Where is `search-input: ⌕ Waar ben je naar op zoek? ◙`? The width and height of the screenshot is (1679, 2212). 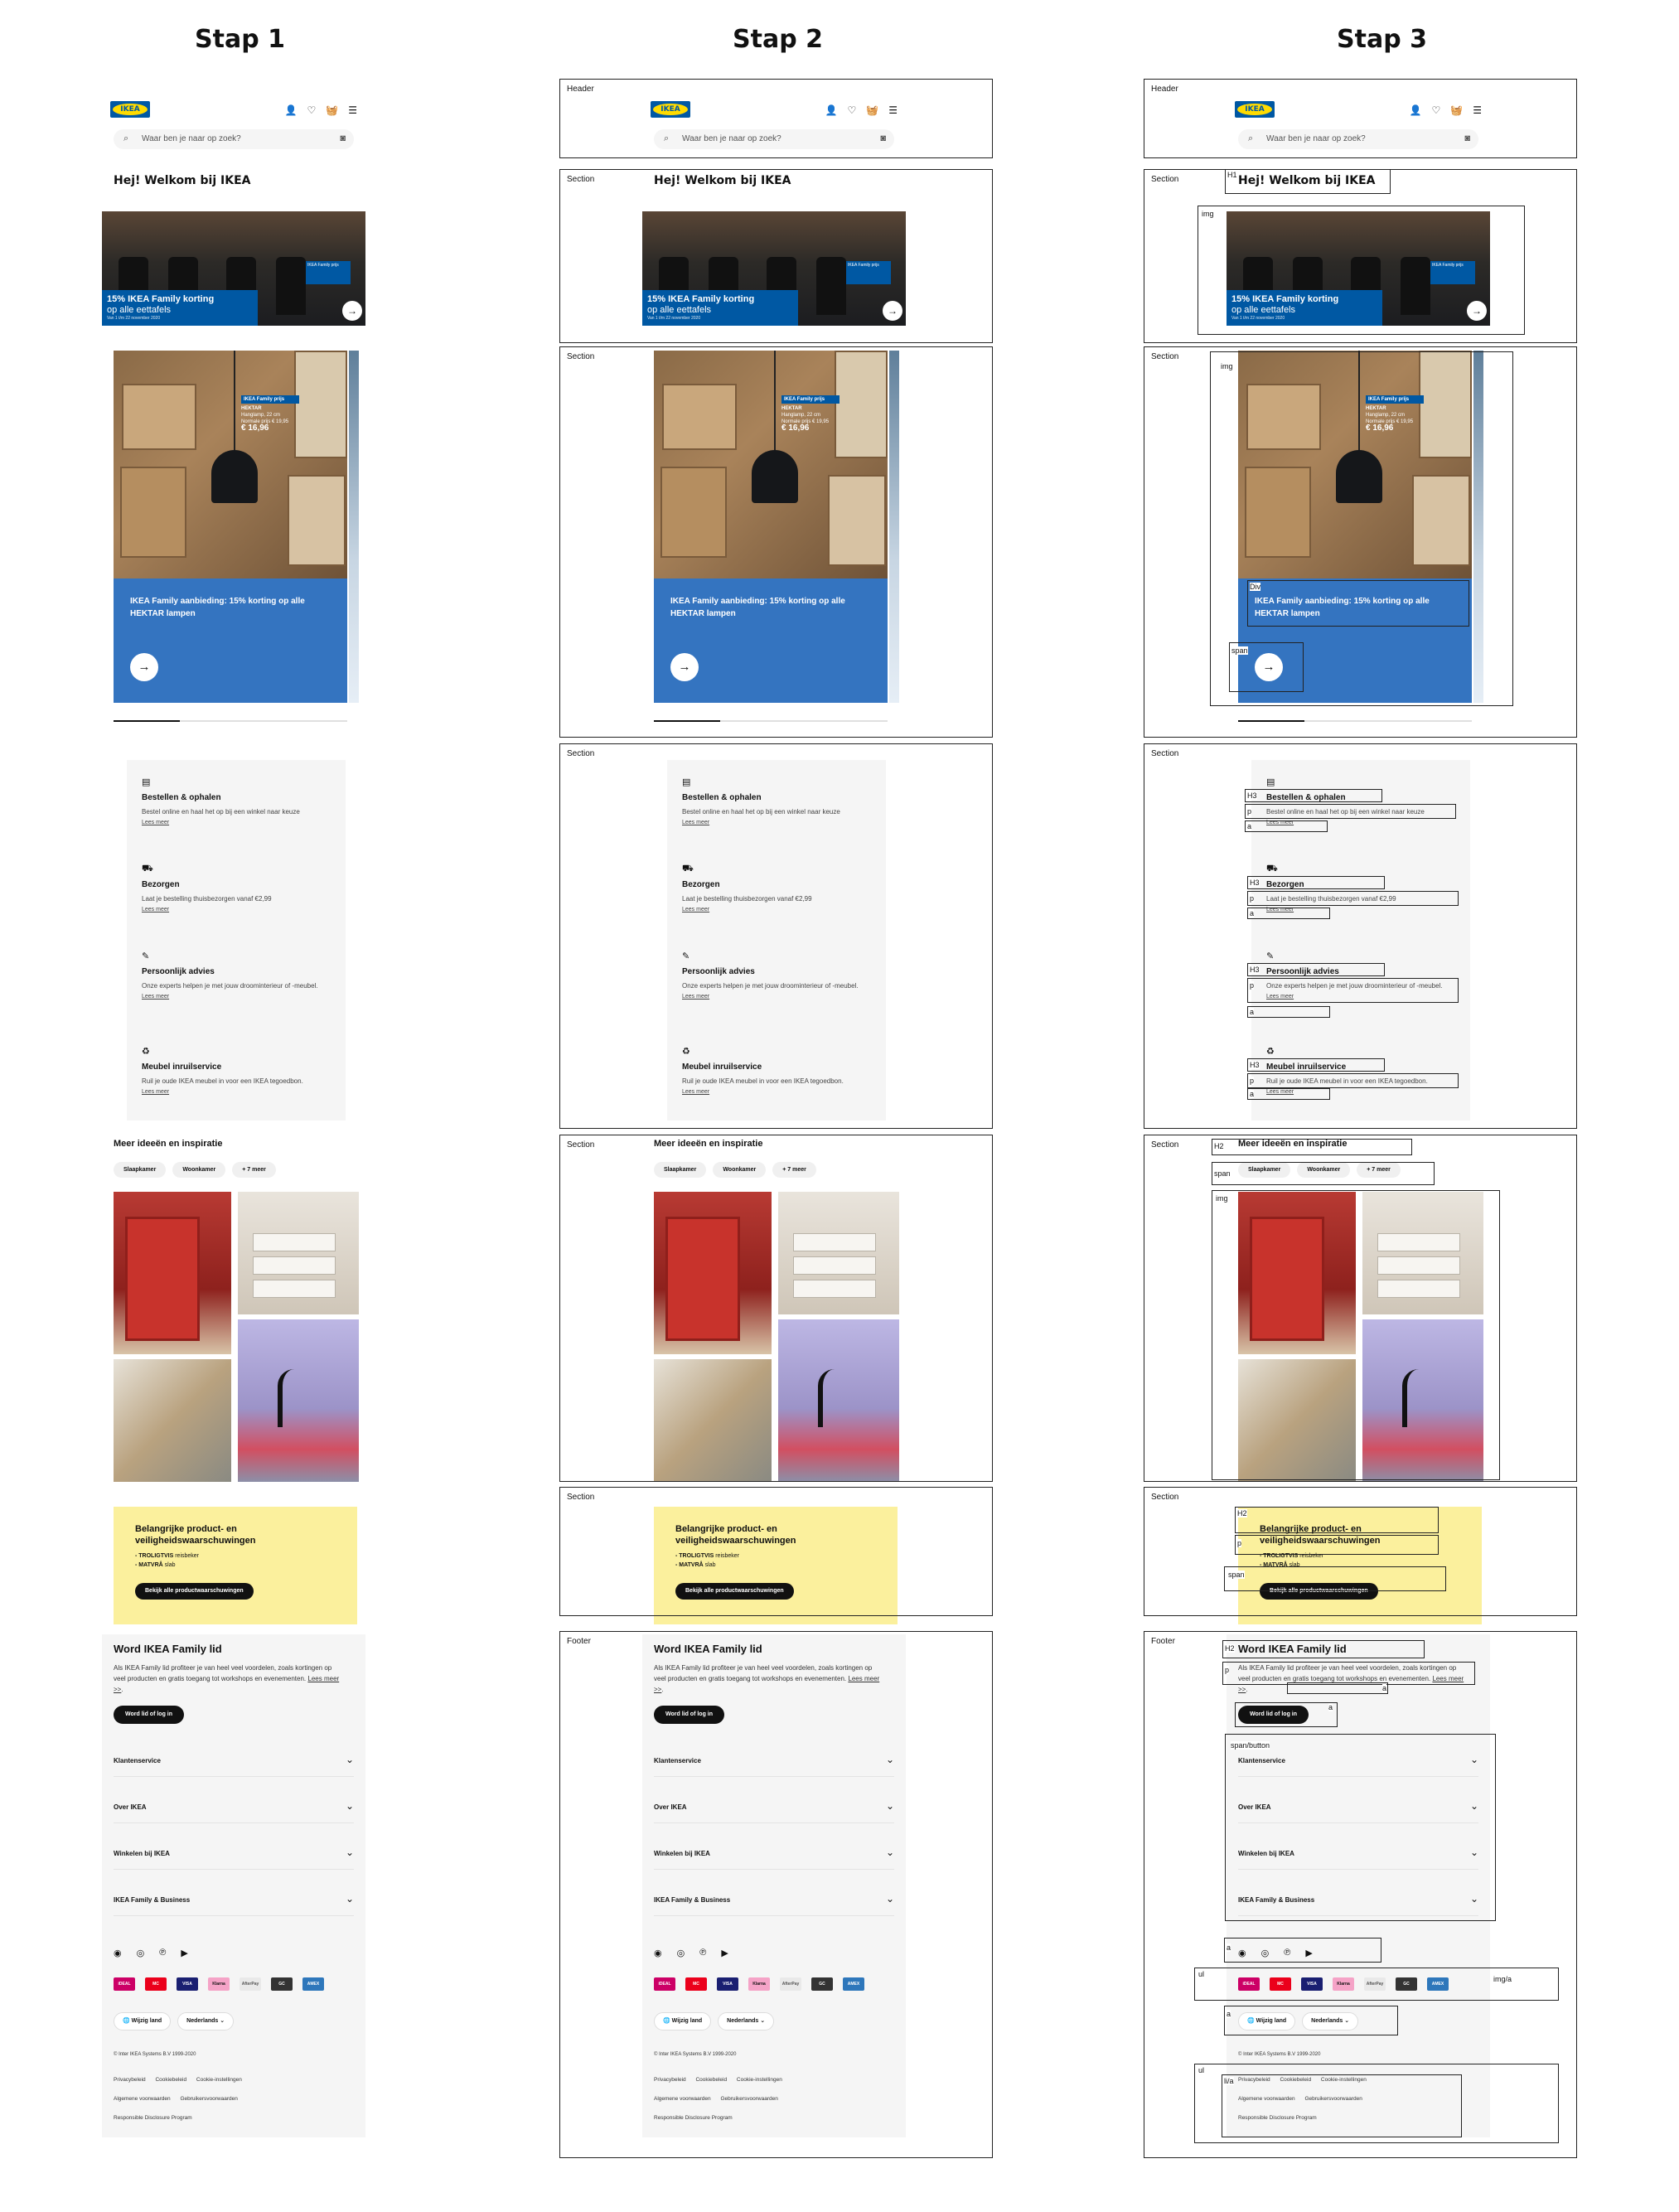
search-input: ⌕ Waar ben je naar op zoek? ◙ is located at coordinates (234, 139).